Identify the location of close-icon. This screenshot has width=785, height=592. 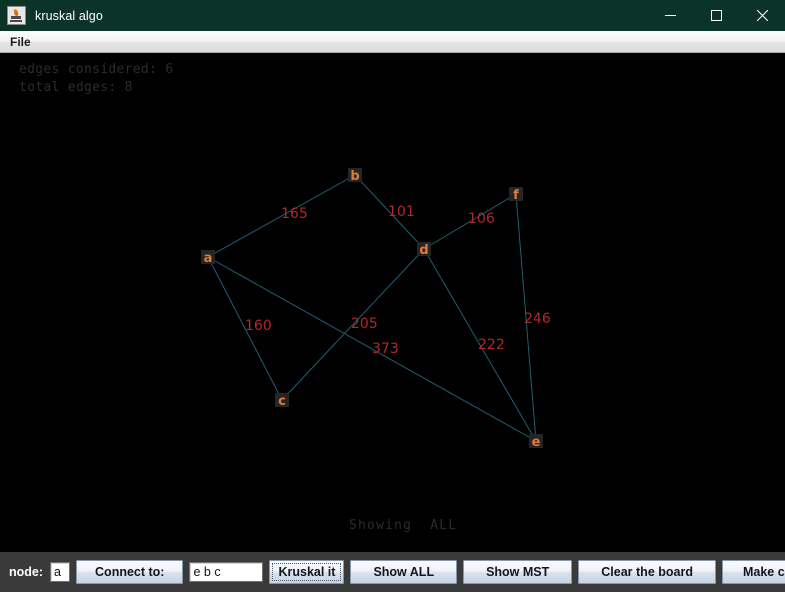
(762, 15).